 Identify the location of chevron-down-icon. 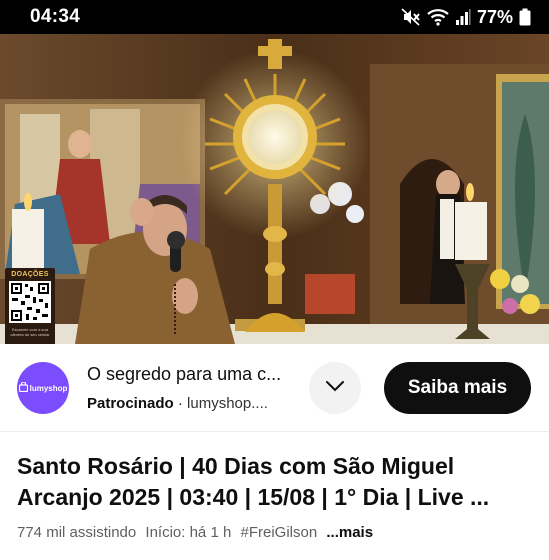
(335, 388).